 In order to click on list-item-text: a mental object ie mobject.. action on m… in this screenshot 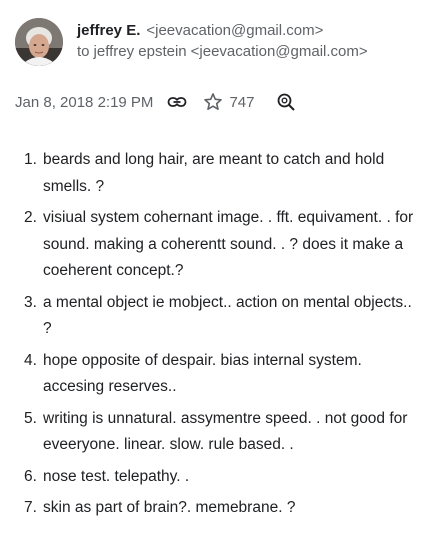, I will do `click(227, 315)`.